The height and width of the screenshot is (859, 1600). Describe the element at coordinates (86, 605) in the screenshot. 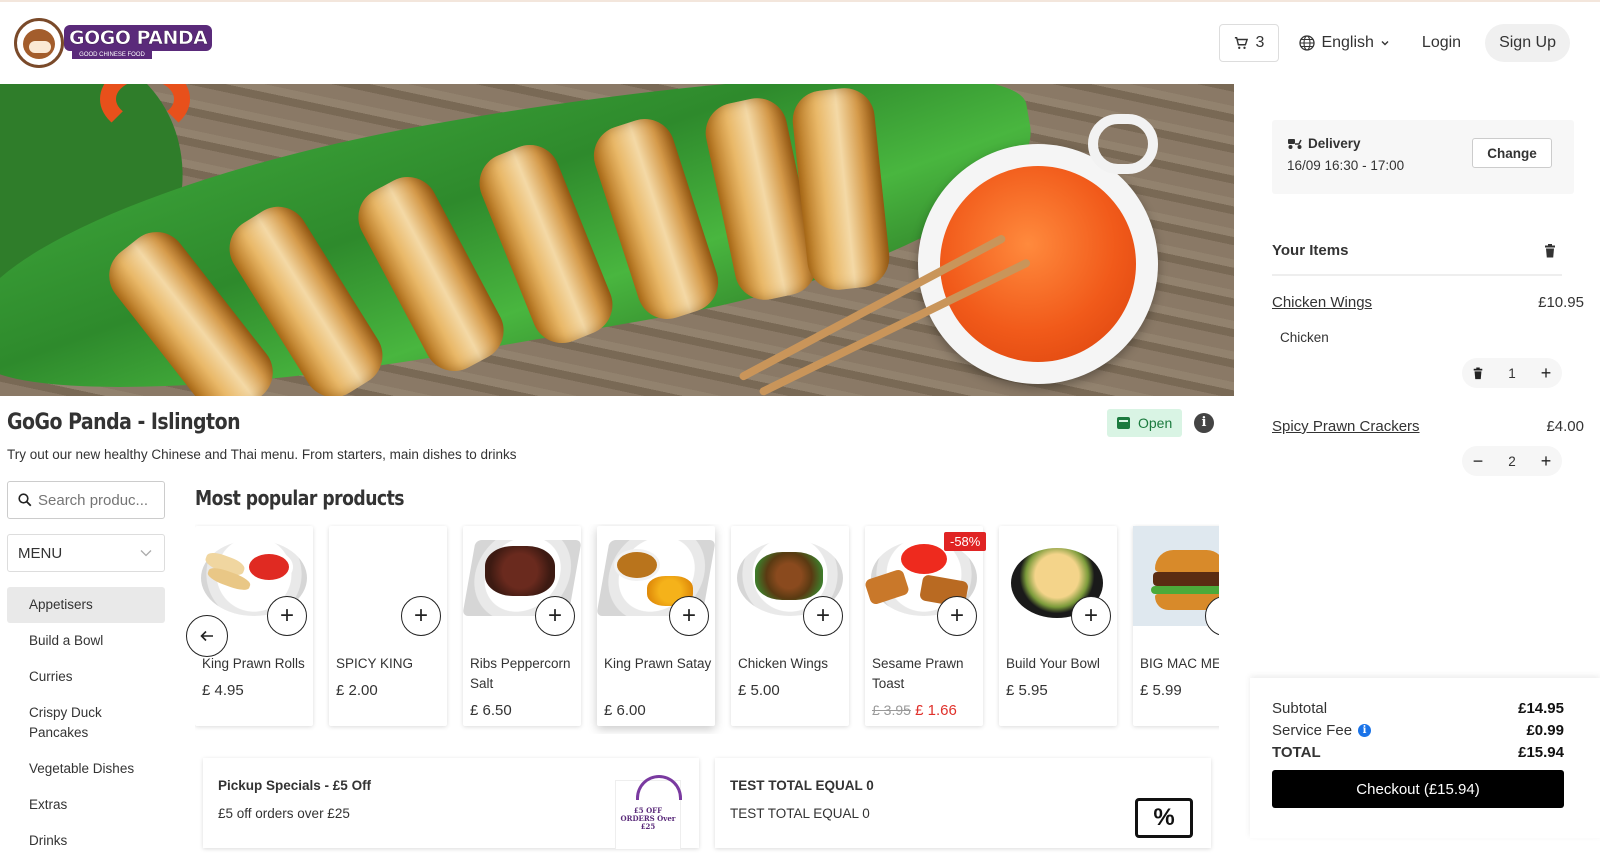

I see `category-item-appetisers: Appetisers` at that location.